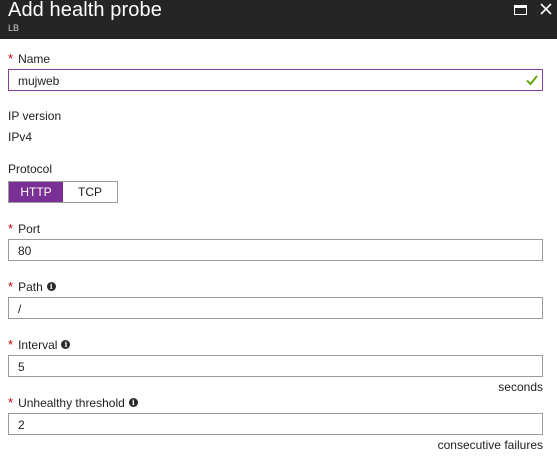  What do you see at coordinates (275, 250) in the screenshot?
I see `port-input: 80` at bounding box center [275, 250].